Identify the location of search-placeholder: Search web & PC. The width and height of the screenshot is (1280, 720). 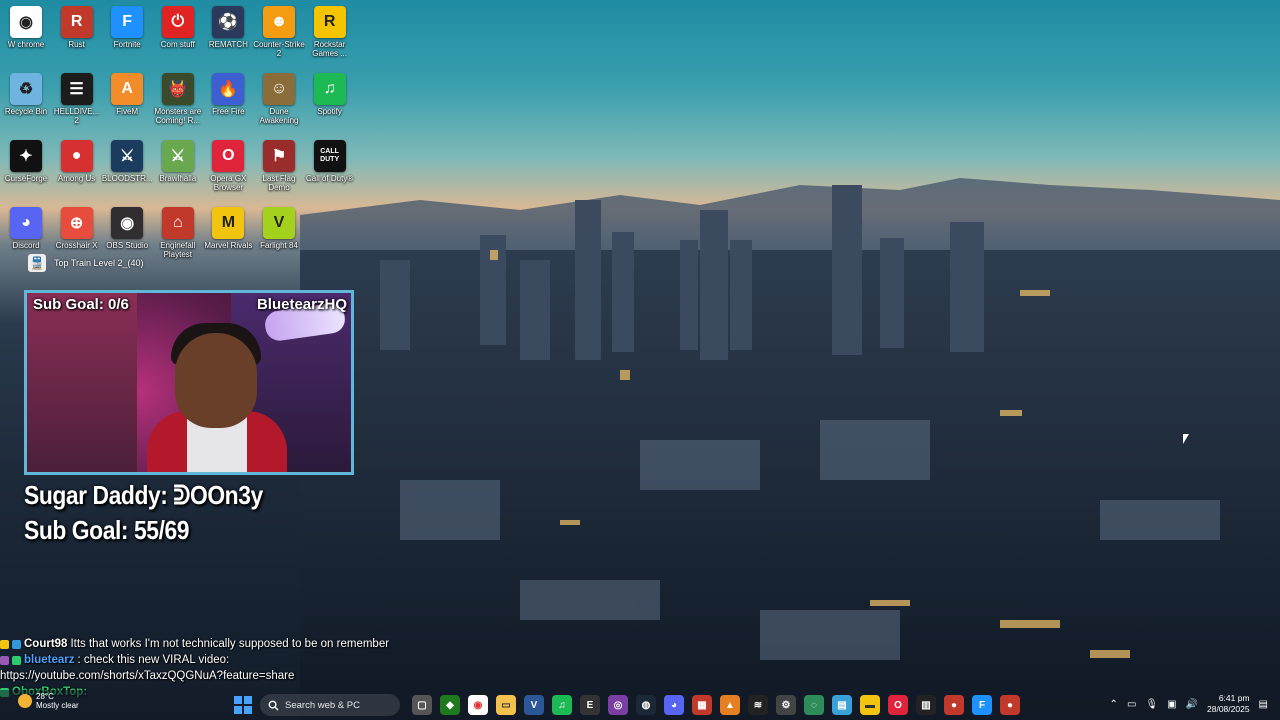
(322, 705).